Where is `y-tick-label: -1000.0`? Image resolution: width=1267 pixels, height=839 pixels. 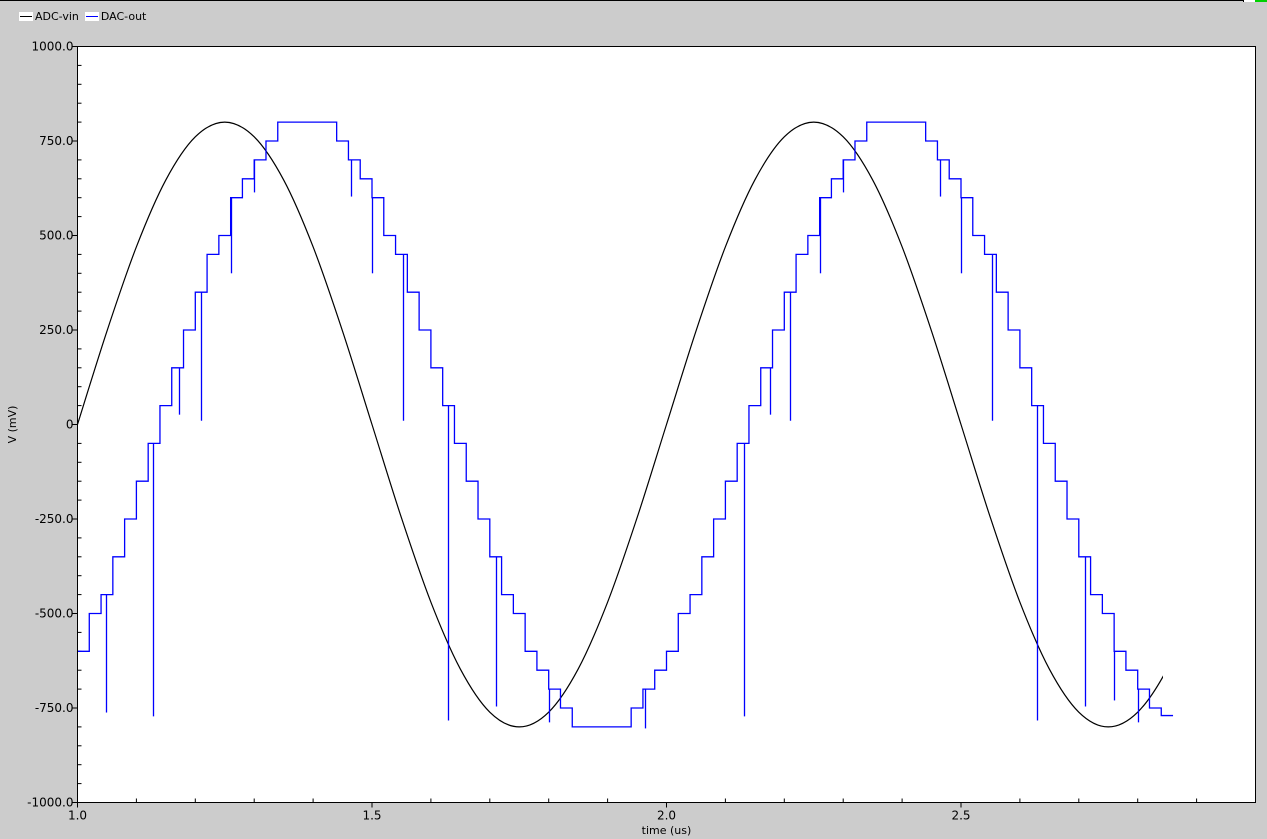
y-tick-label: -1000.0 is located at coordinates (50, 803).